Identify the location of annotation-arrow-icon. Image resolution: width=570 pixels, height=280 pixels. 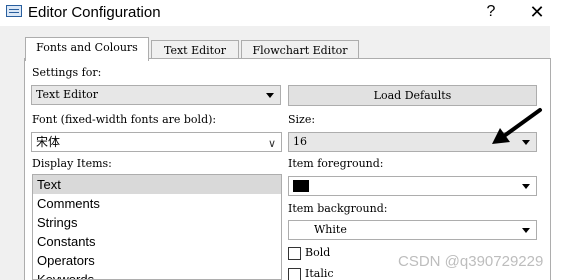
(517, 126).